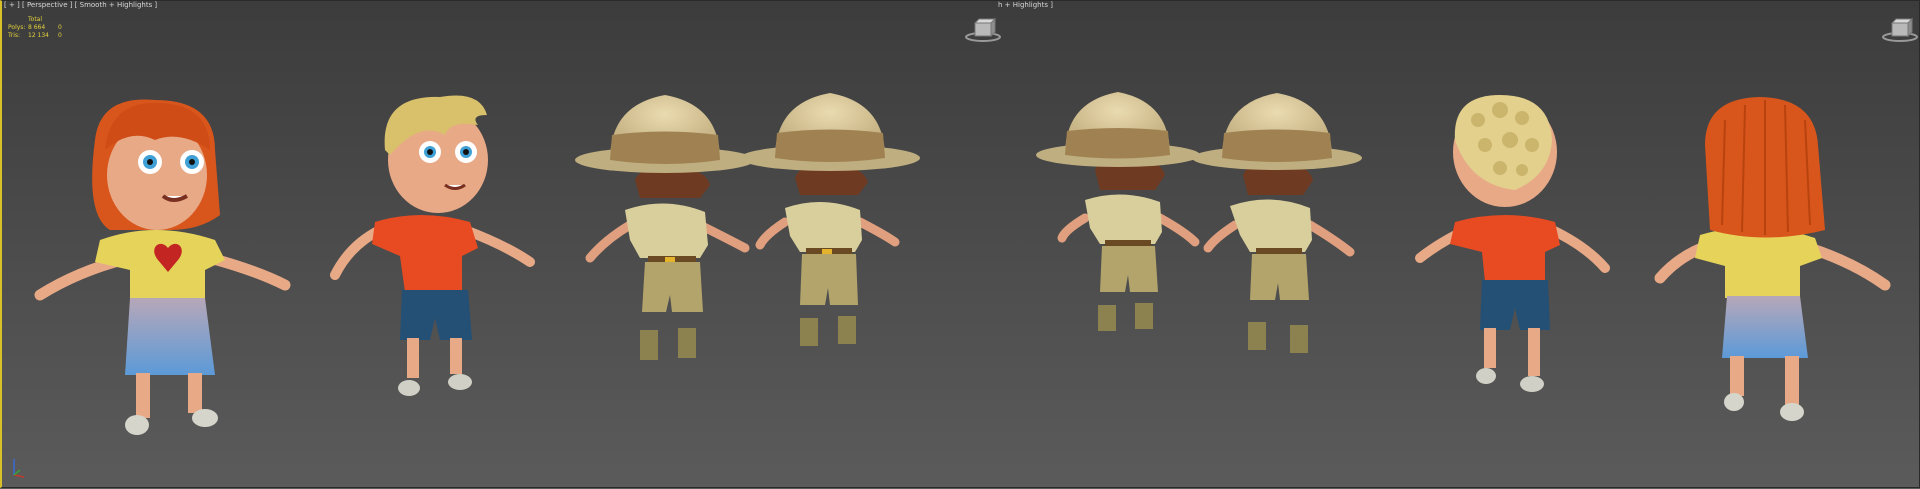 This screenshot has width=1920, height=489. Describe the element at coordinates (432, 245) in the screenshot. I see `character-boy-front` at that location.